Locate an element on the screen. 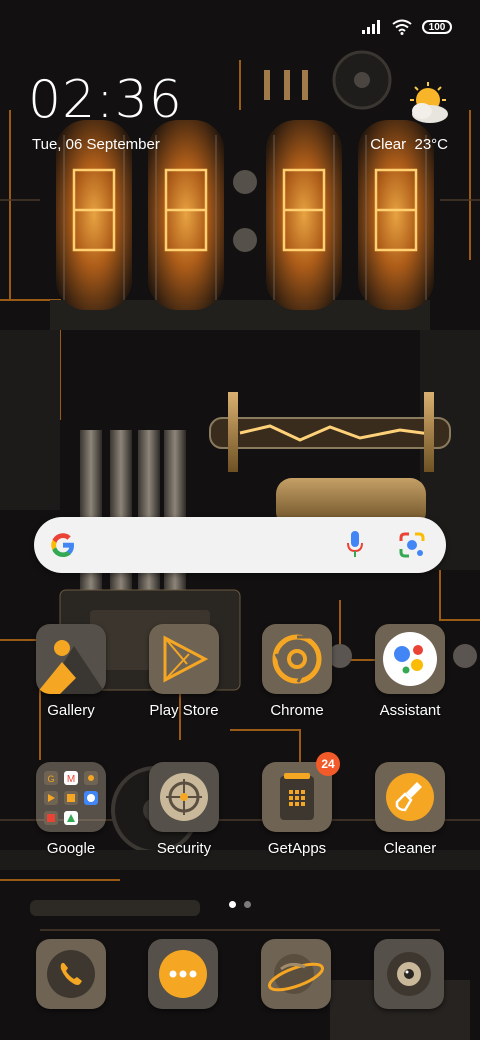 The image size is (480, 1040). svg-text: M is located at coordinates (71, 779).